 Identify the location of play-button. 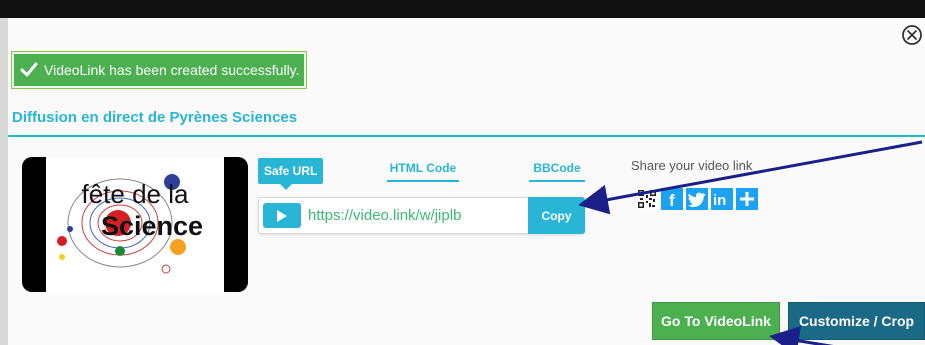
(282, 215).